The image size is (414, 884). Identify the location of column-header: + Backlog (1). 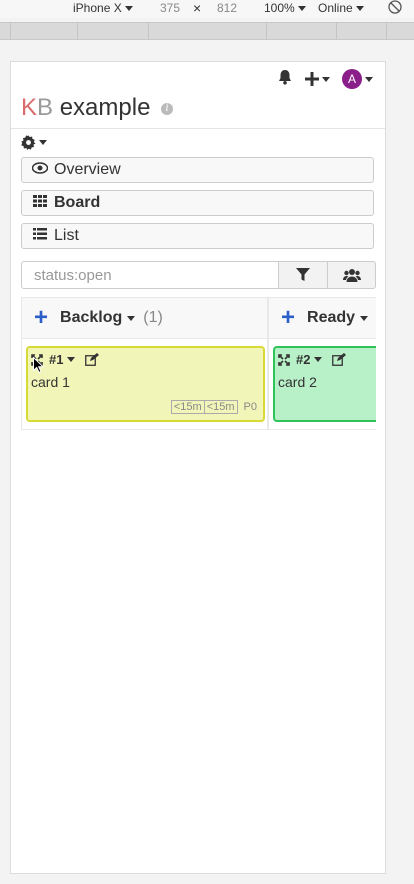
(144, 318).